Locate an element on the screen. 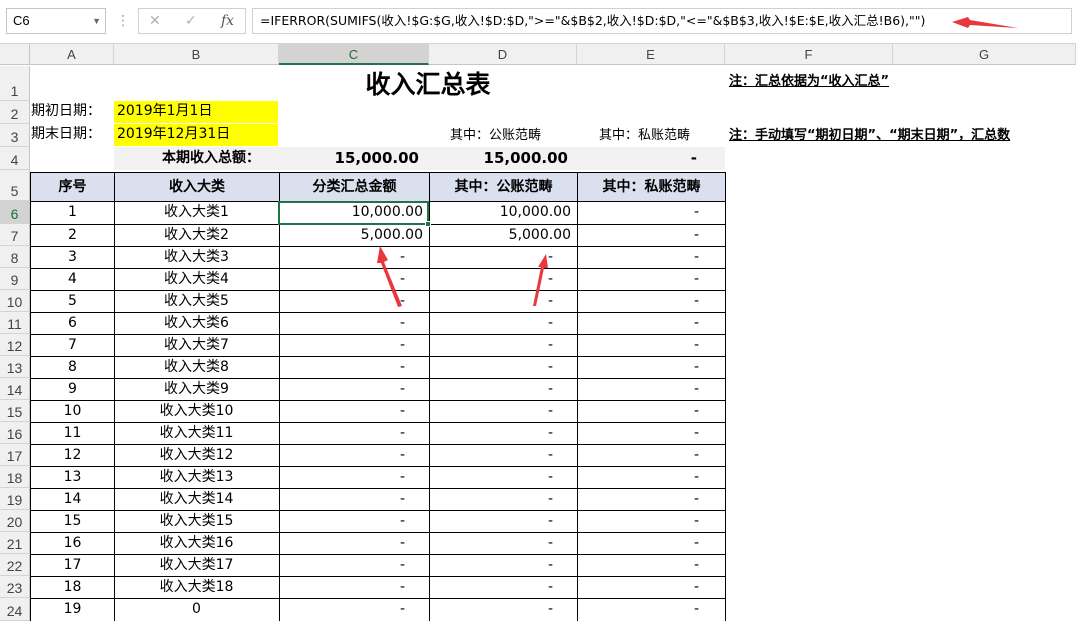 The image size is (1076, 621). arrow-c-icon is located at coordinates (389, 276).